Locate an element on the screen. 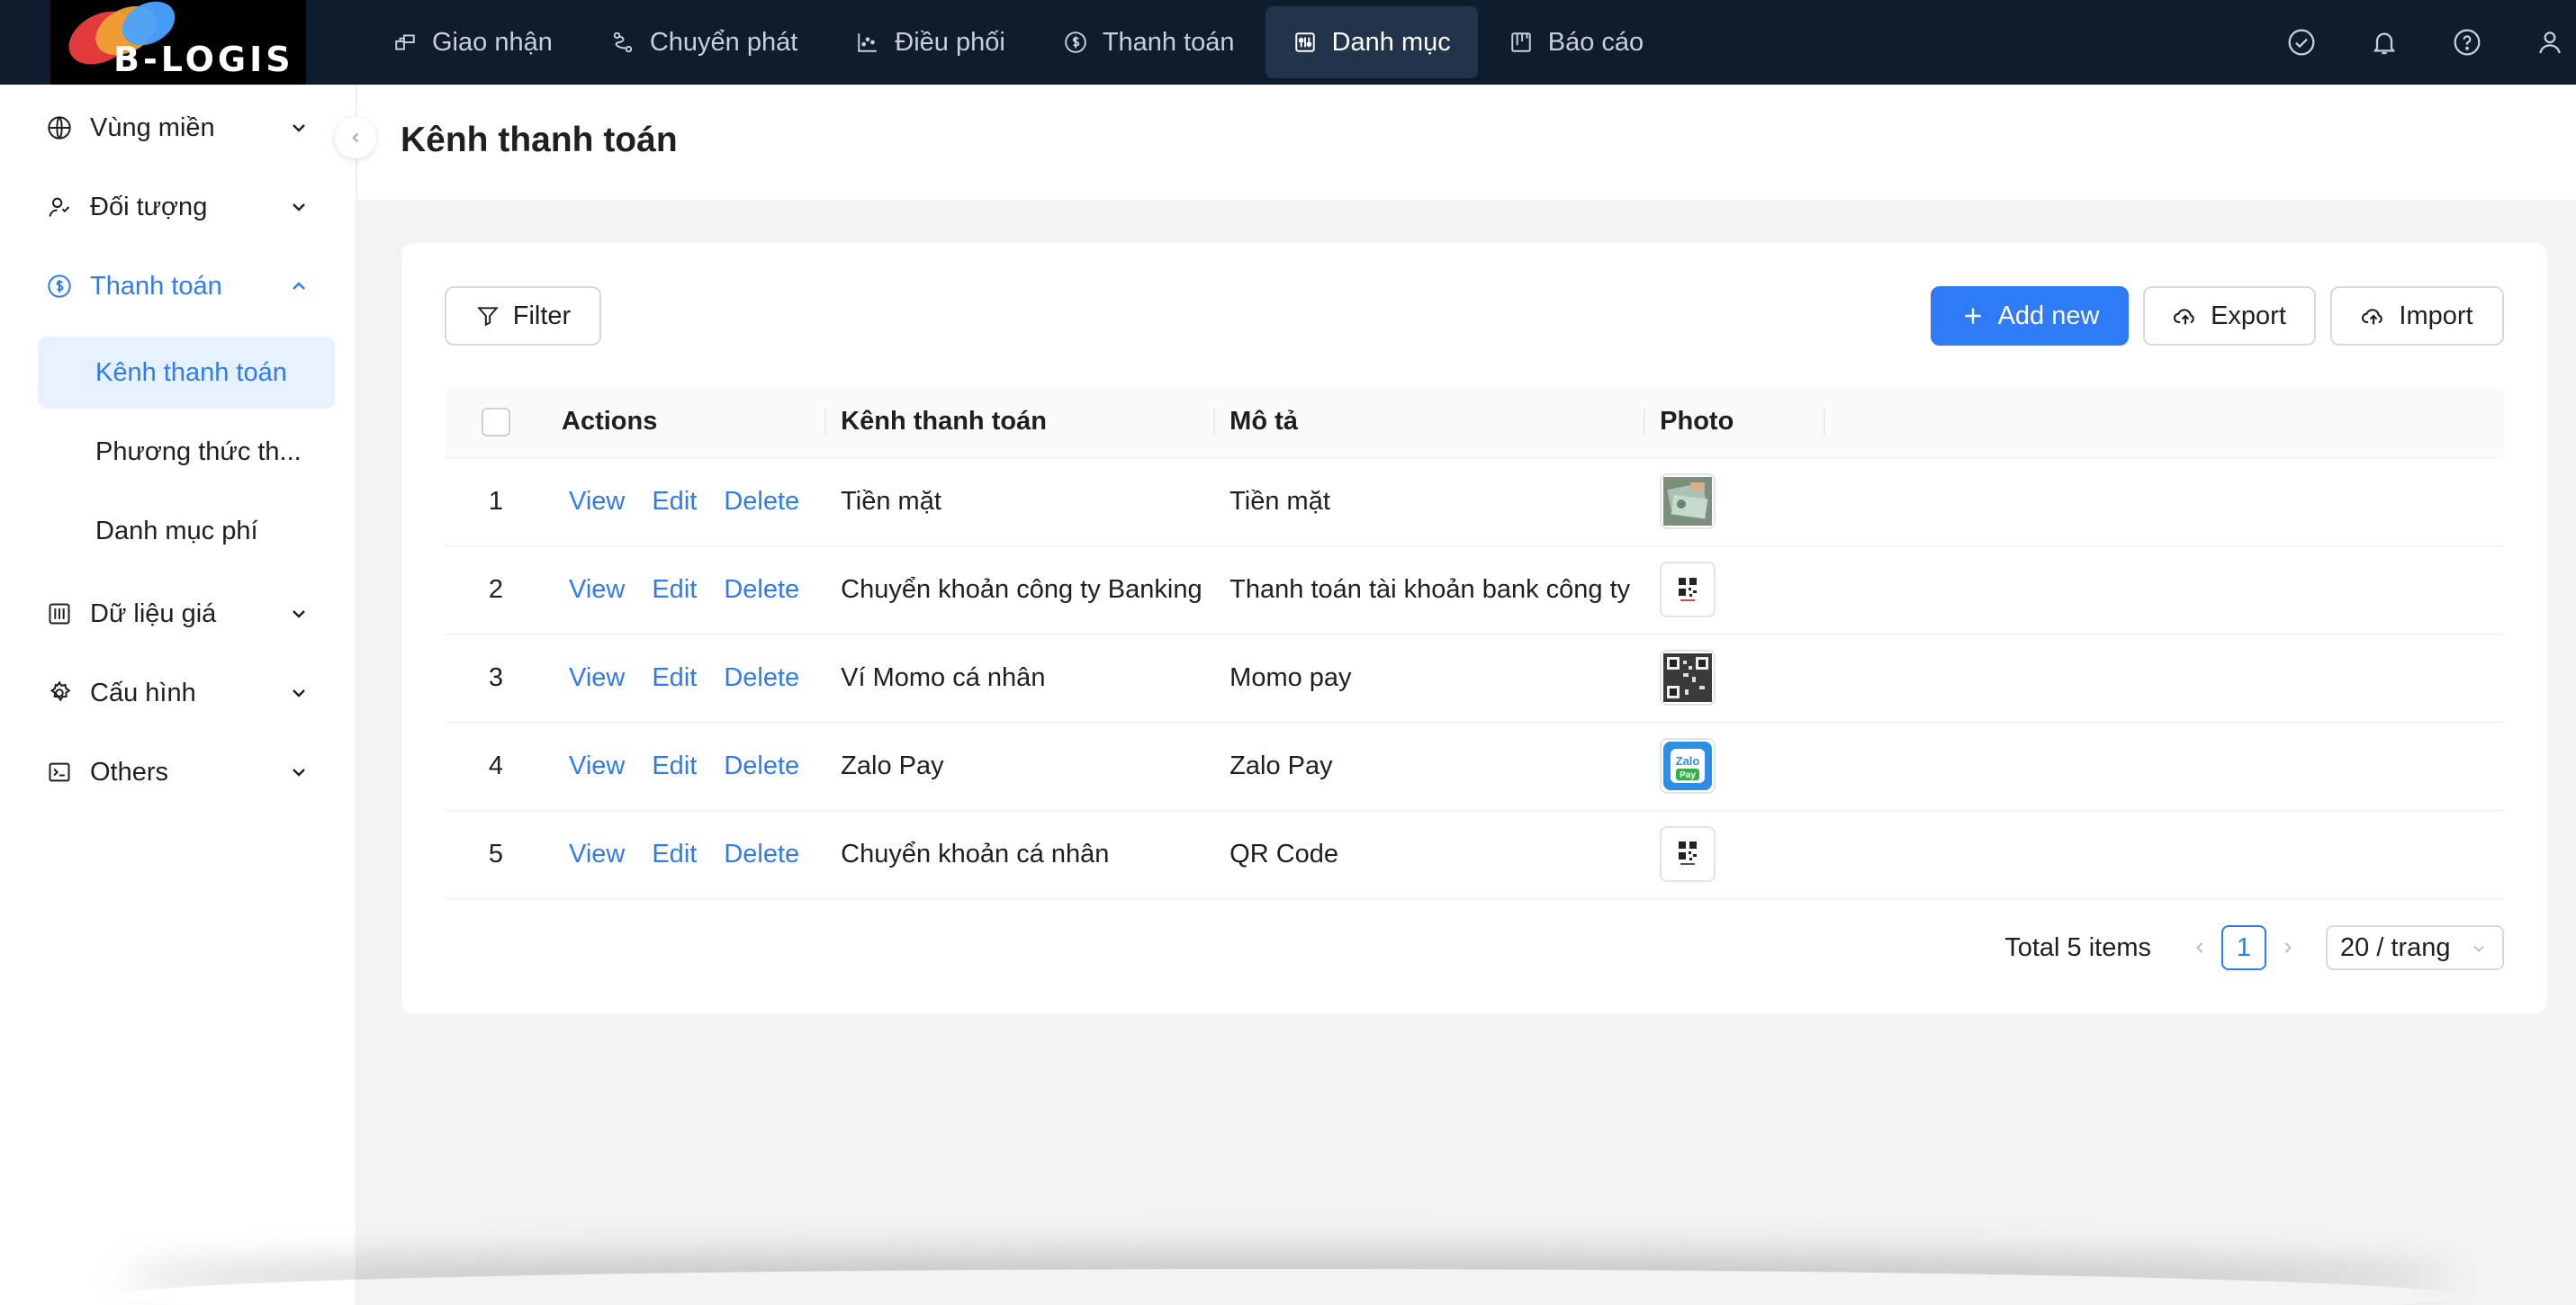  header-description: Mô tả is located at coordinates (1430, 422).